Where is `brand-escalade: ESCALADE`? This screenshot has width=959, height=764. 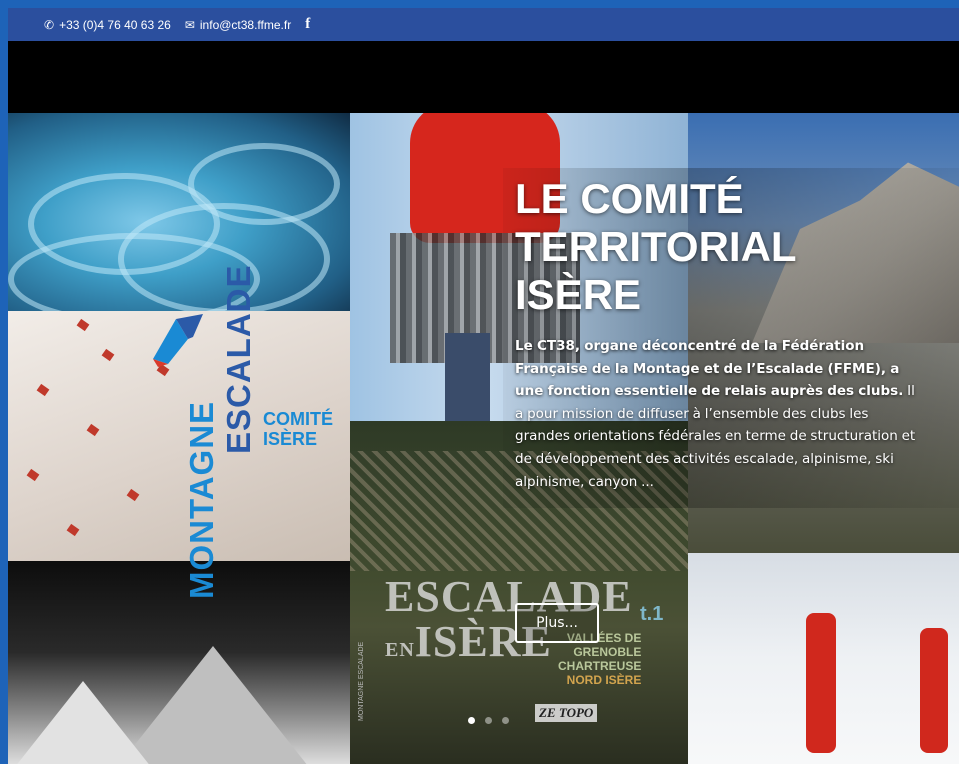
brand-escalade: ESCALADE is located at coordinates (238, 359).